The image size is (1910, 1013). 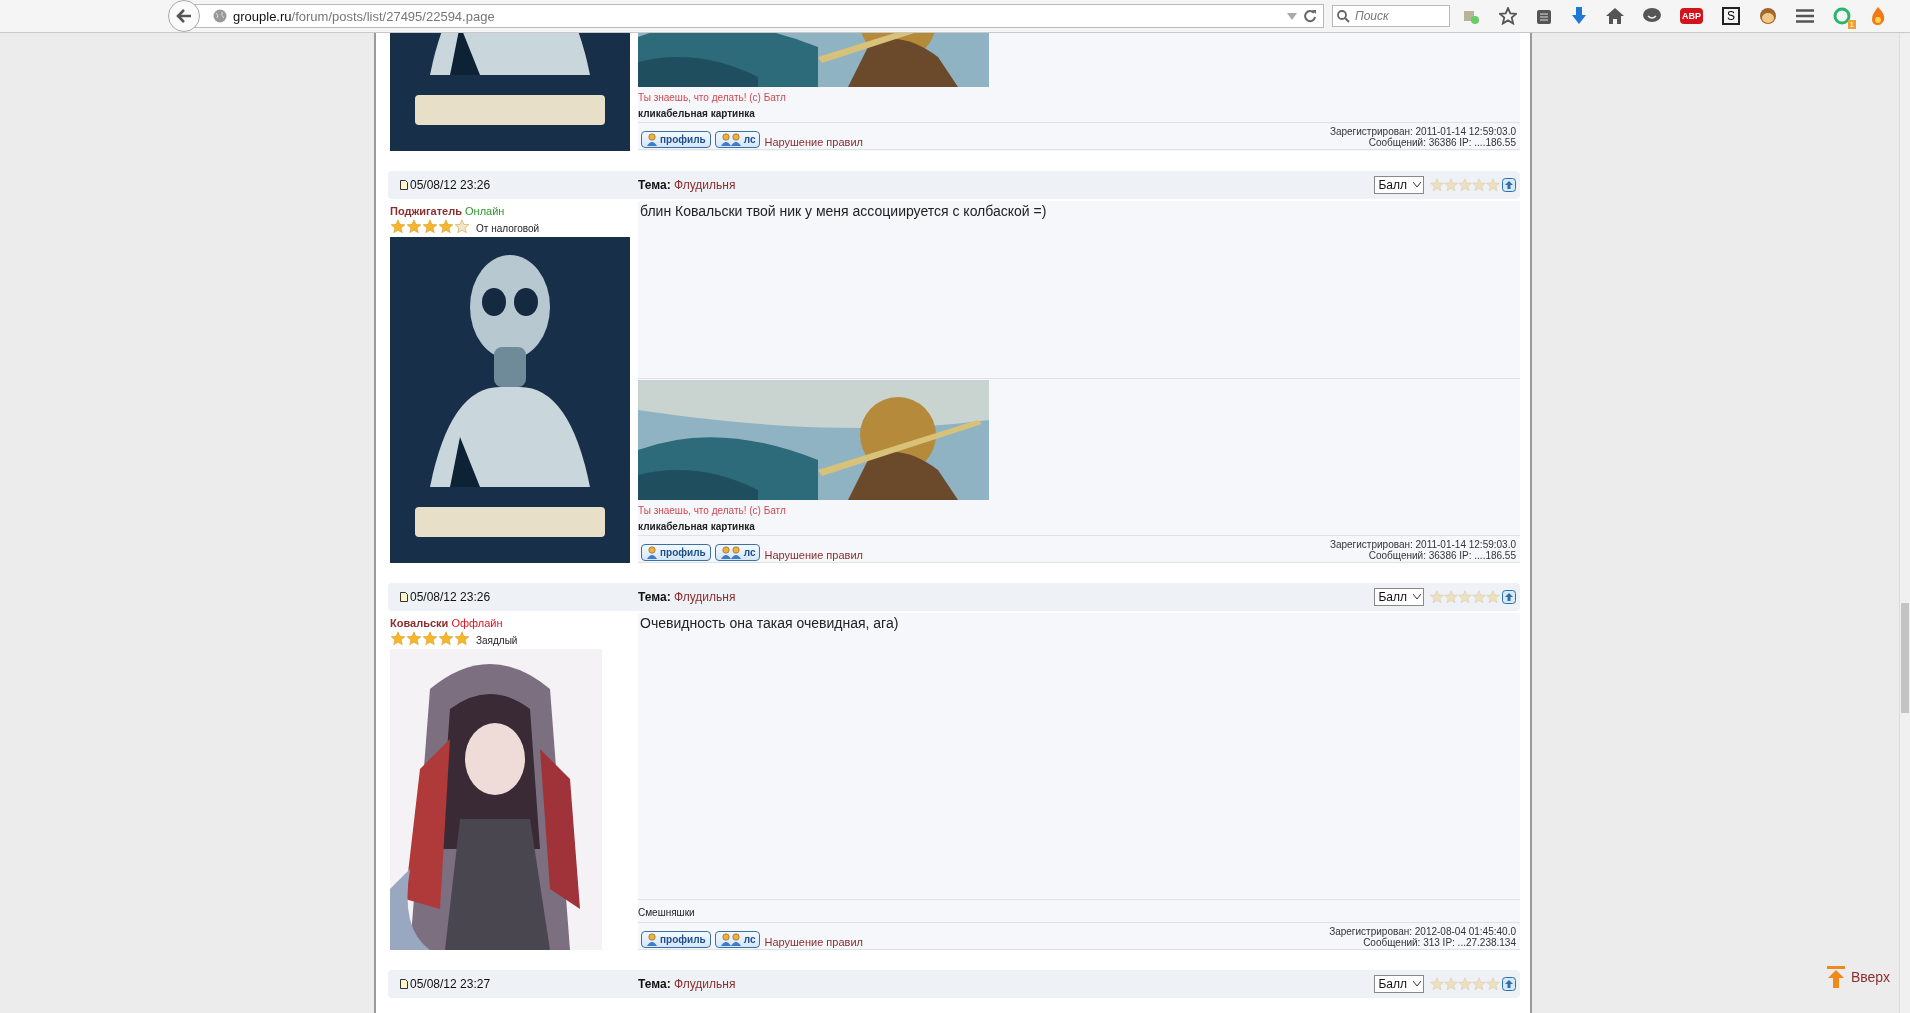 What do you see at coordinates (843, 211) in the screenshot?
I see `post-message: блин Ковальски твой ник у меня ассоциируется с колбаской =)` at bounding box center [843, 211].